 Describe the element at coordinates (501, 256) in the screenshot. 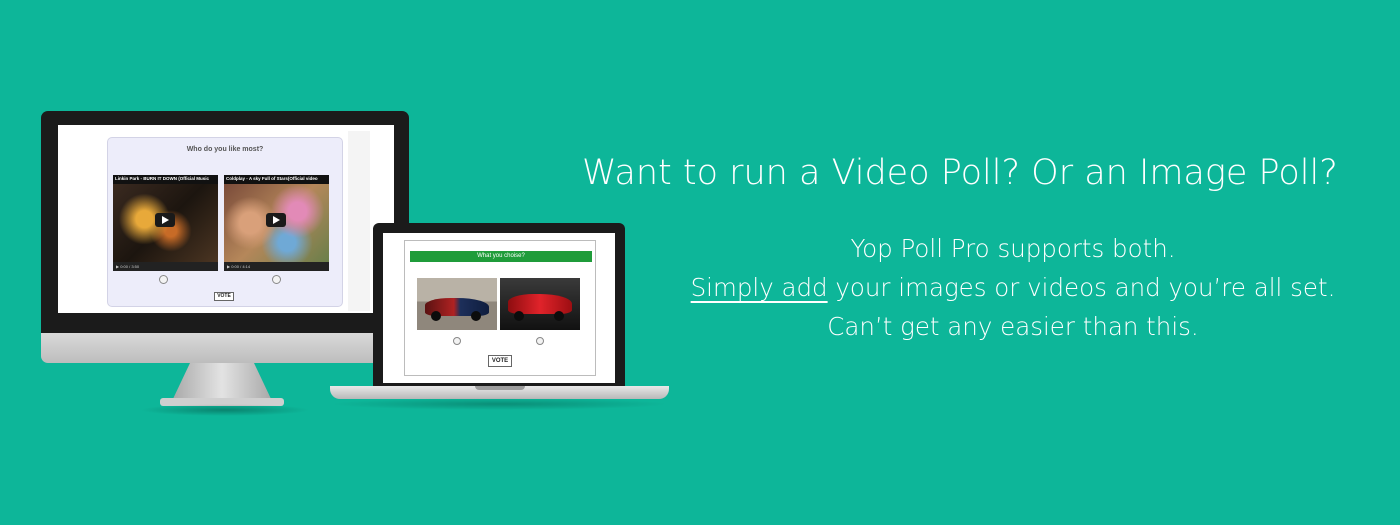

I see `poll-title-bar: What you choise?` at that location.